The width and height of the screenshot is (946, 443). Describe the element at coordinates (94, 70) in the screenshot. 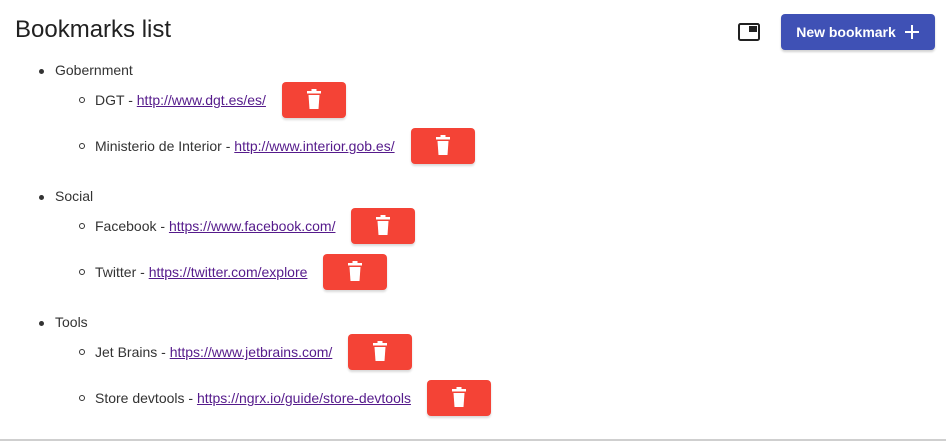

I see `group-label: Gobernment` at that location.